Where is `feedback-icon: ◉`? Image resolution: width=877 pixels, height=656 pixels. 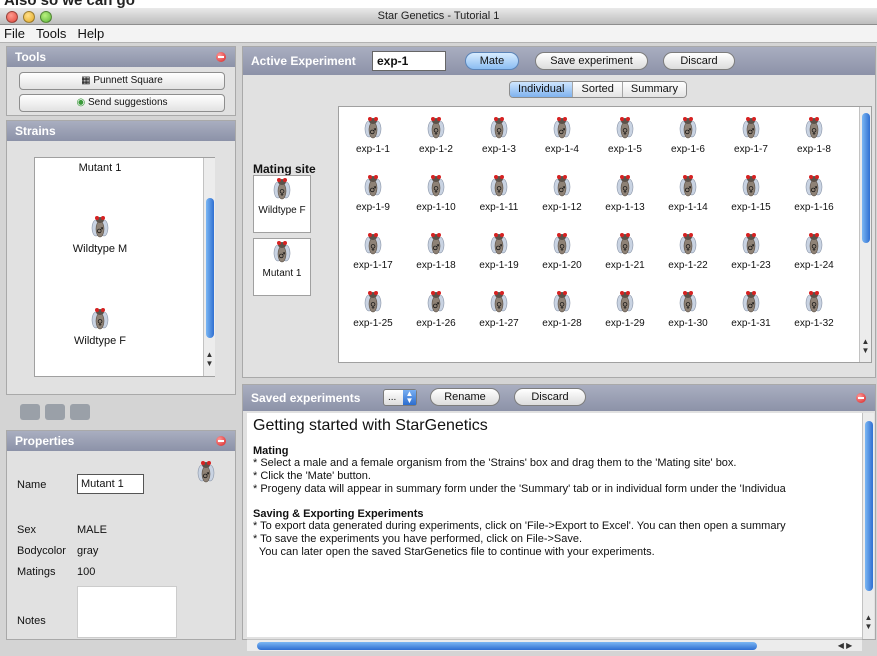 feedback-icon: ◉ is located at coordinates (81, 102).